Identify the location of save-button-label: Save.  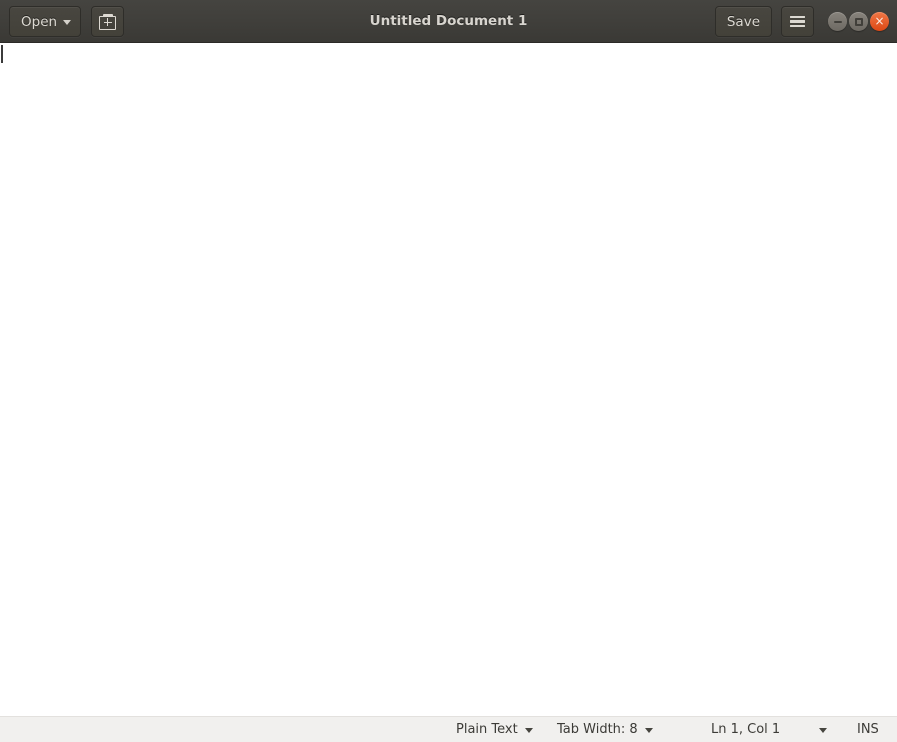
(743, 21).